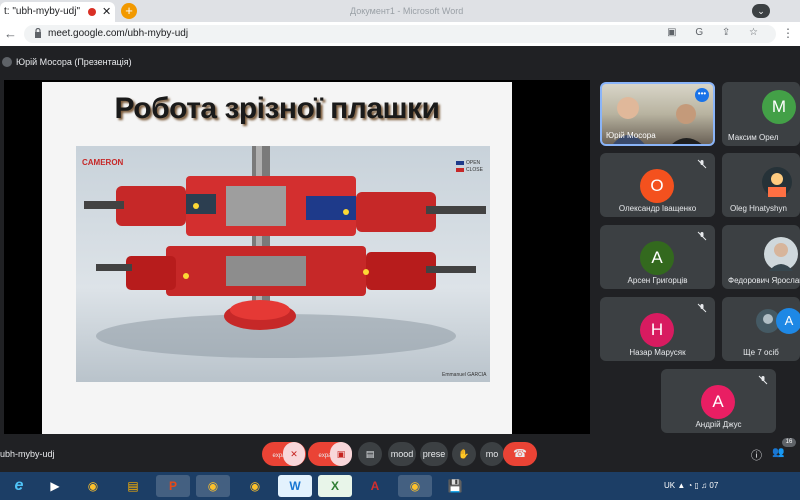 The width and height of the screenshot is (800, 500). Describe the element at coordinates (402, 454) in the screenshot. I see `reactions-button: mood` at that location.